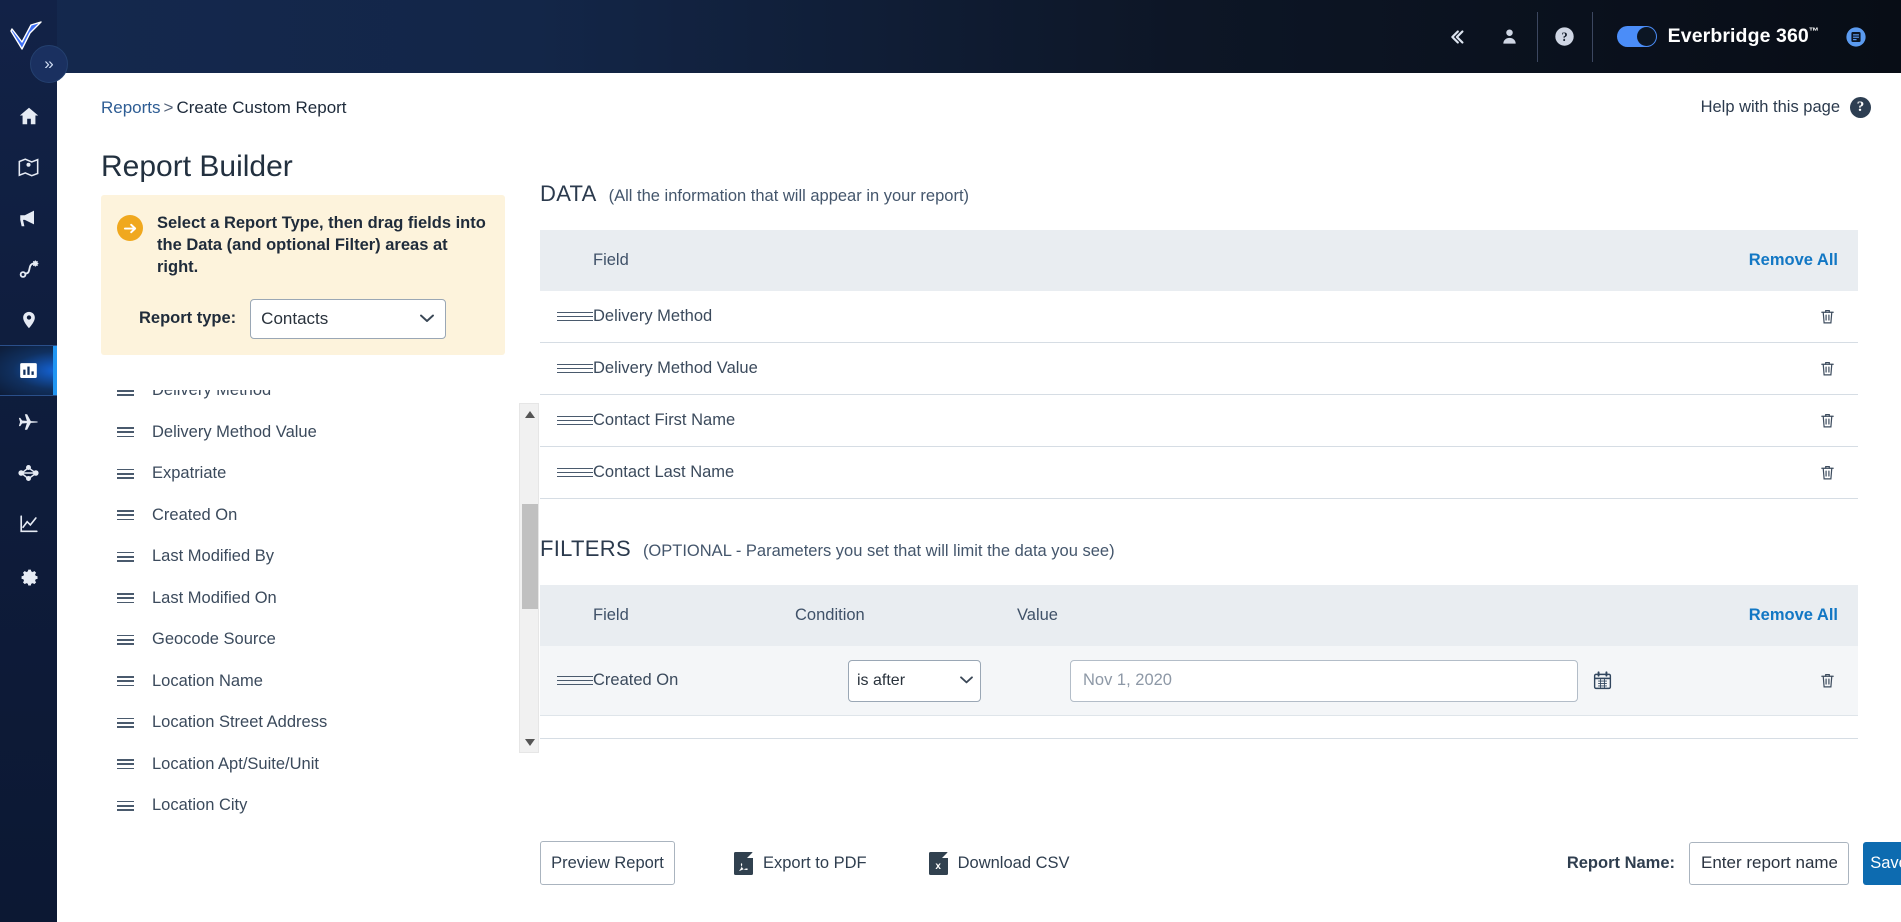 The width and height of the screenshot is (1901, 922). I want to click on list-item: Geocode Source, so click(303, 640).